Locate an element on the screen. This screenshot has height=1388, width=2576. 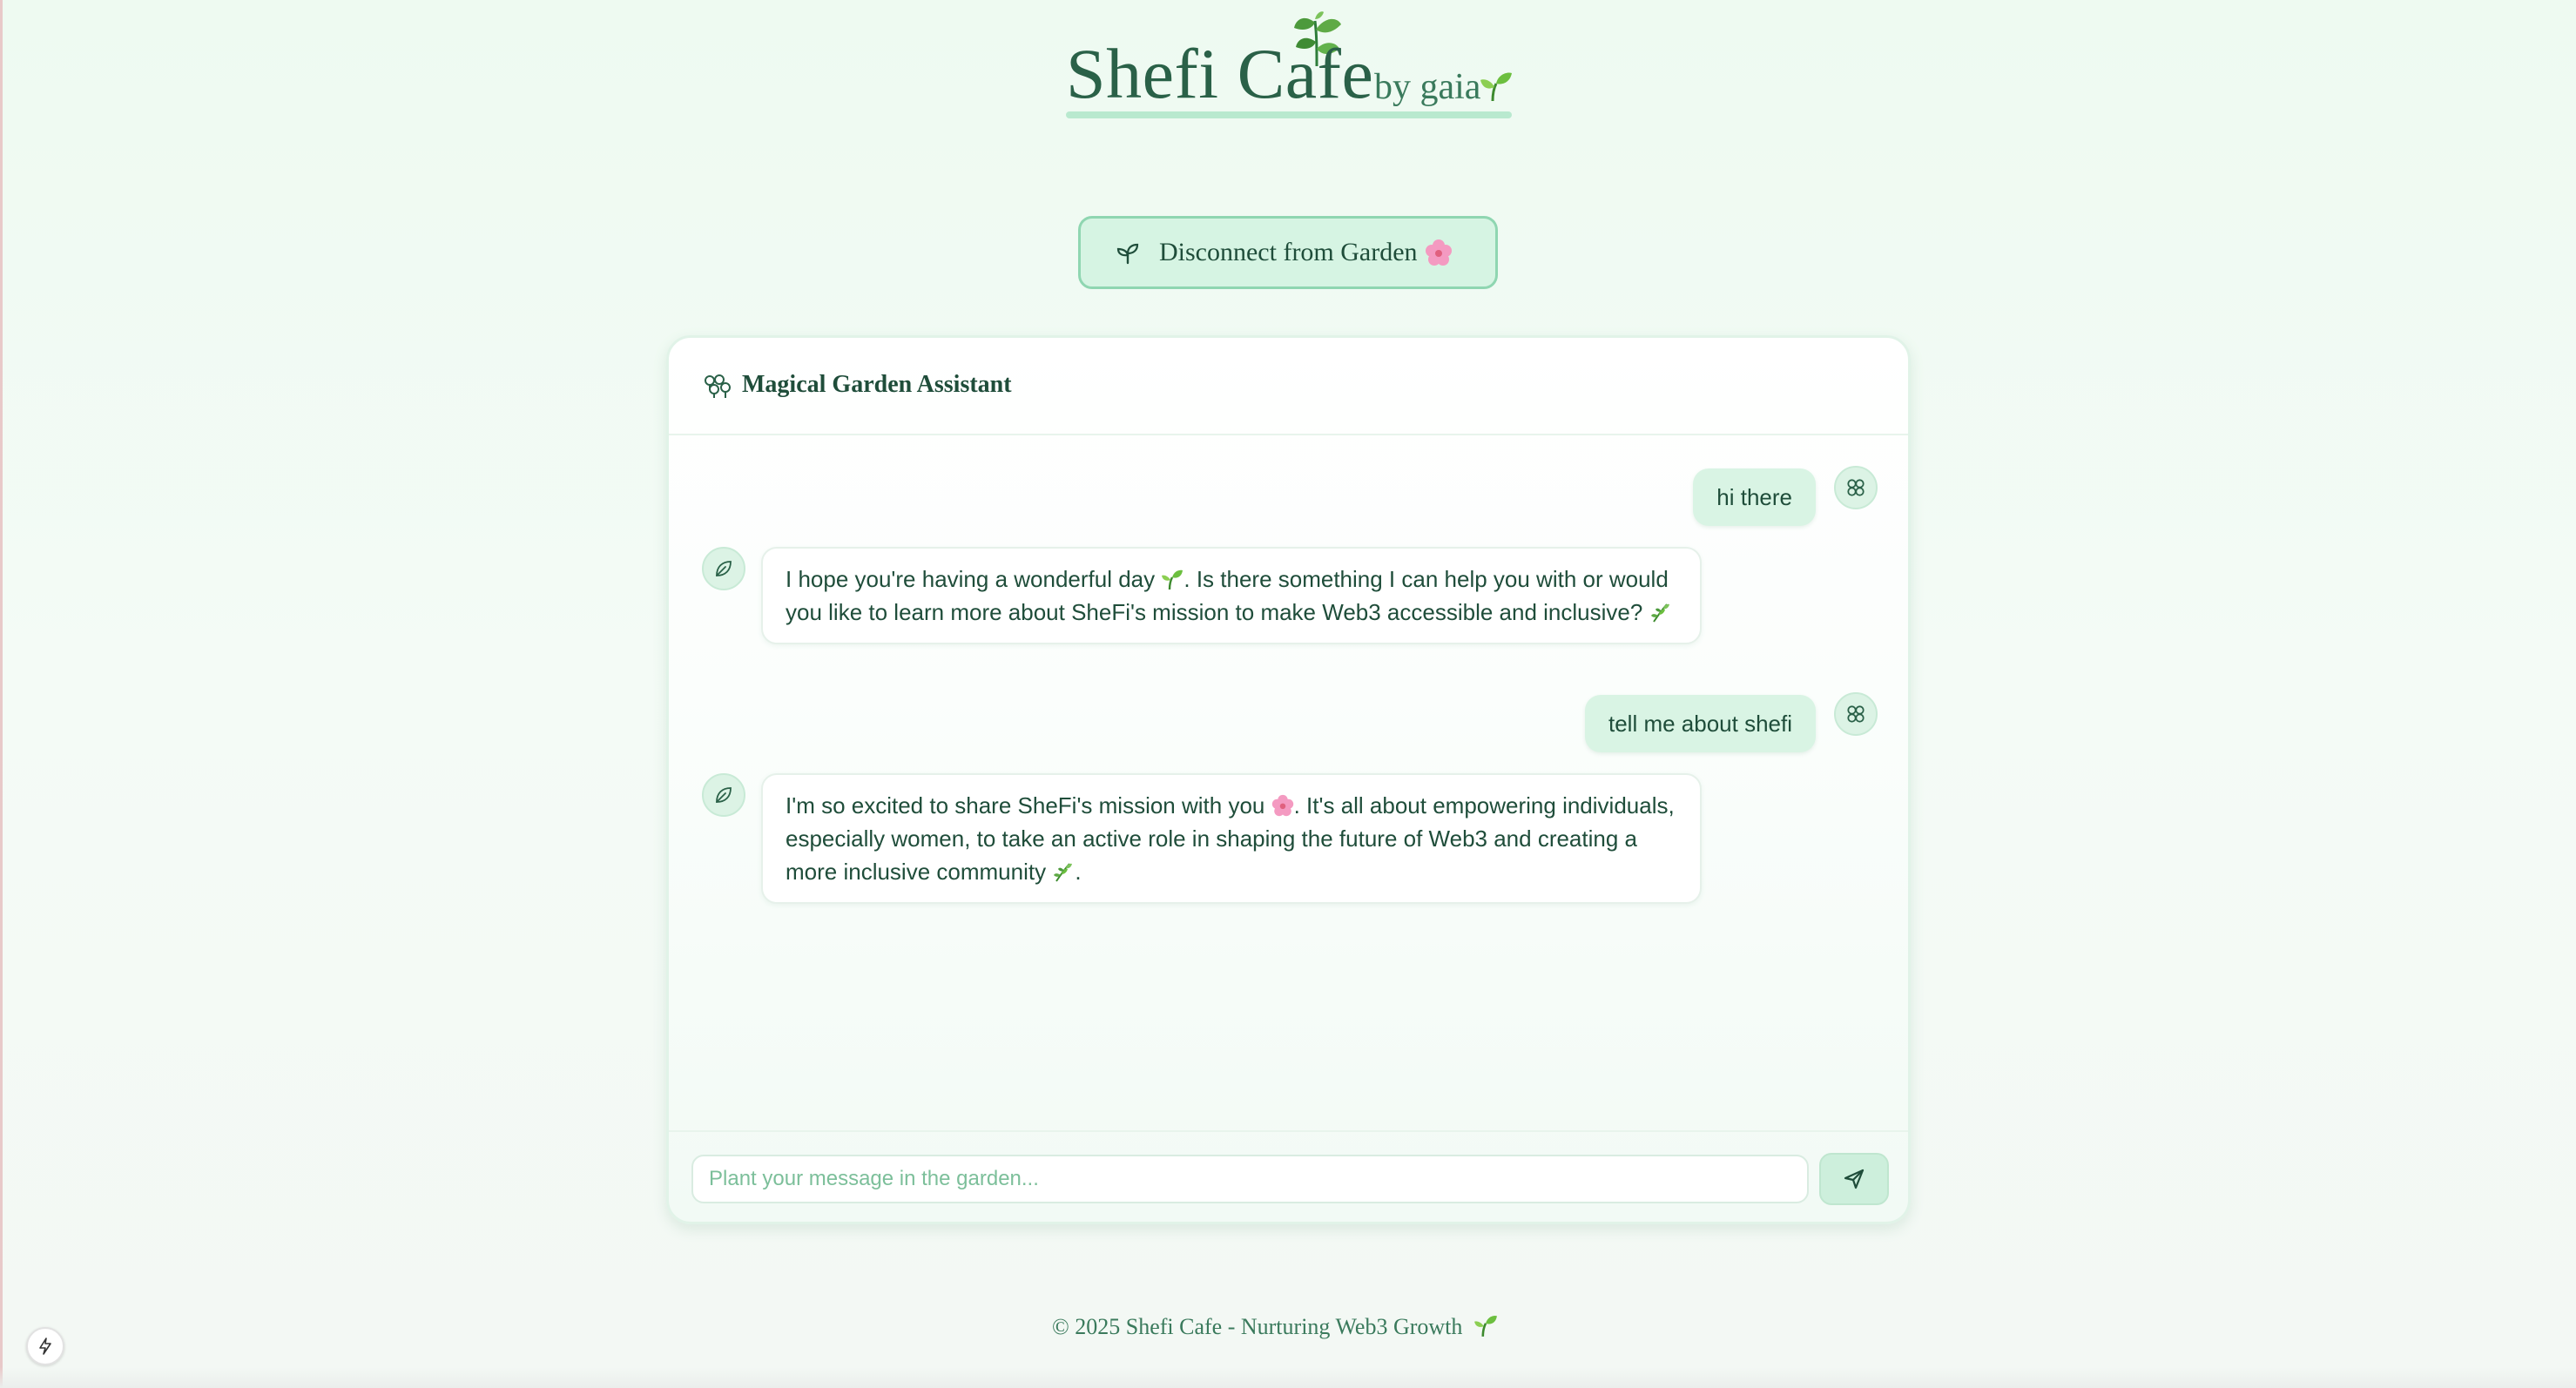
lightning-icon is located at coordinates (45, 1346).